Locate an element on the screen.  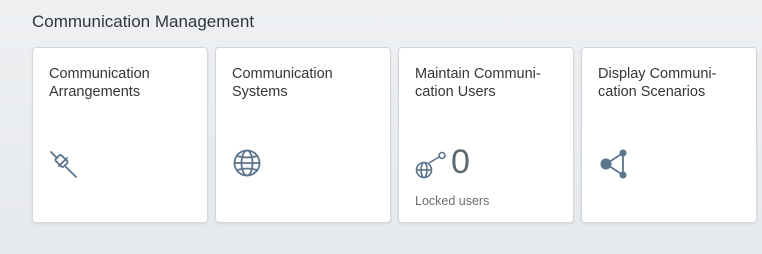
tile-title: Maintain Communi- cation Users is located at coordinates (488, 83).